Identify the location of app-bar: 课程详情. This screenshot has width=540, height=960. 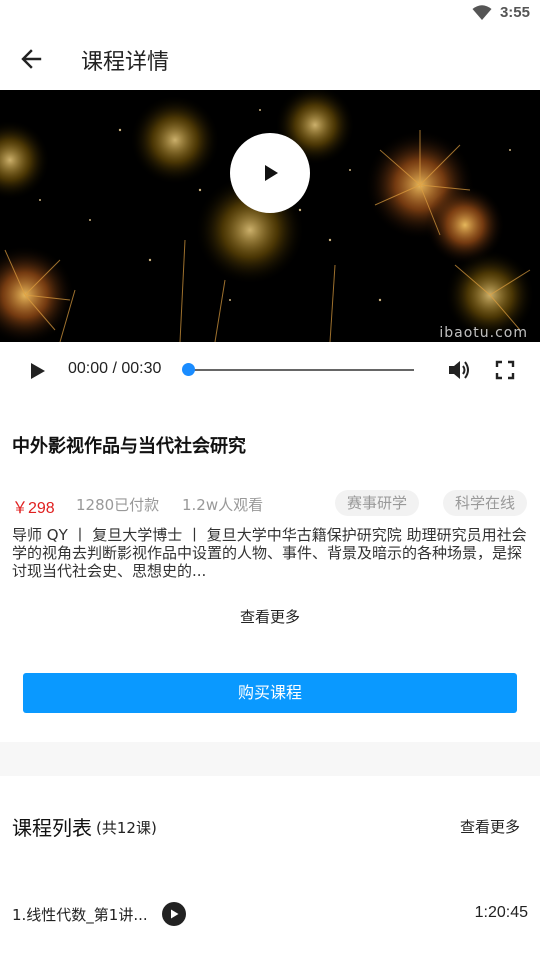
(270, 59).